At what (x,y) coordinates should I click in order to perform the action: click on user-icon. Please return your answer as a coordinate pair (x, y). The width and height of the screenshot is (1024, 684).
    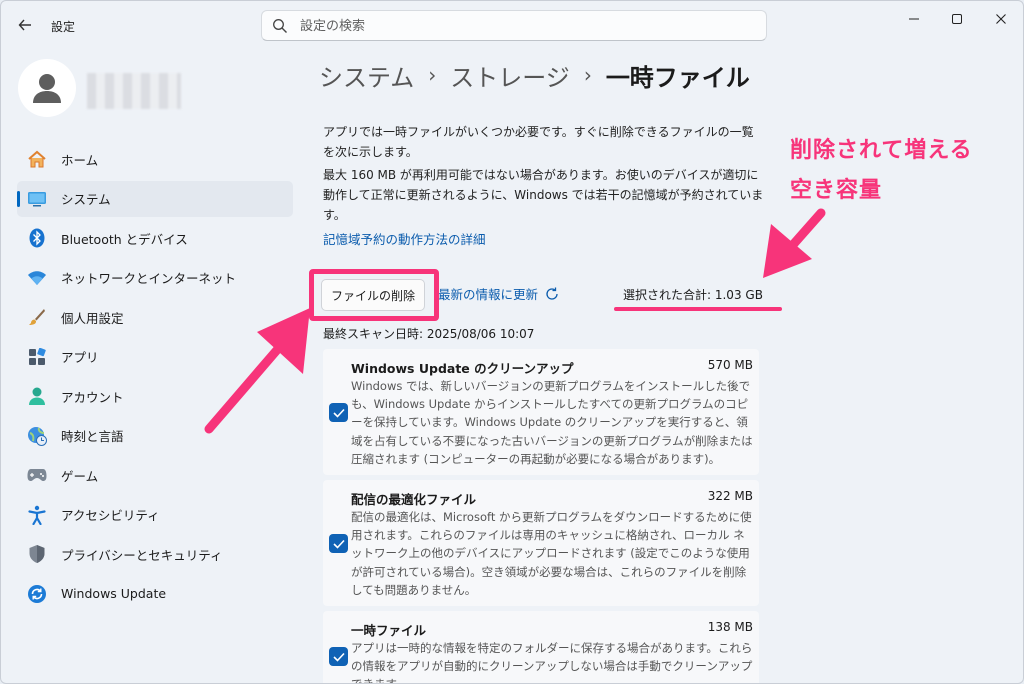
    Looking at the image, I should click on (47, 88).